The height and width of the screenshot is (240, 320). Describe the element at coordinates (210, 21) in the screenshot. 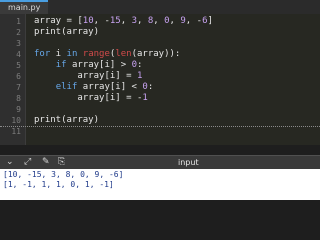

I see `code-token: ]` at that location.